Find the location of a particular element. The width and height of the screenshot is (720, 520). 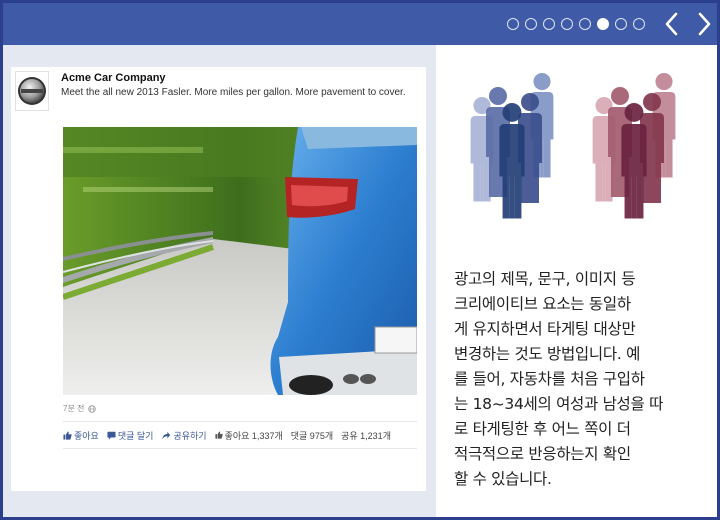

like-button: 좋아요 is located at coordinates (81, 435).